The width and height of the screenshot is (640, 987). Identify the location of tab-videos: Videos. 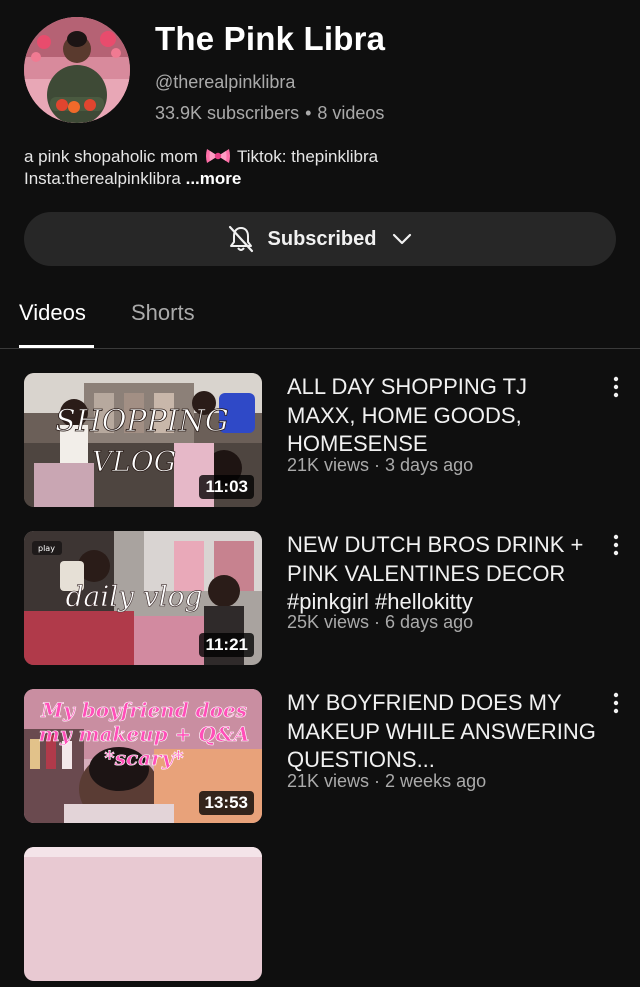
(52, 313).